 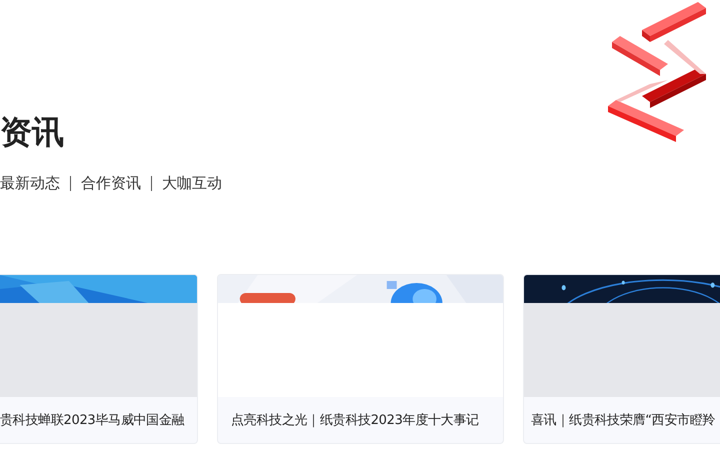 I want to click on news-card: 喜讯｜纸贵科技荣膺“西安市瞪羚, so click(x=621, y=359).